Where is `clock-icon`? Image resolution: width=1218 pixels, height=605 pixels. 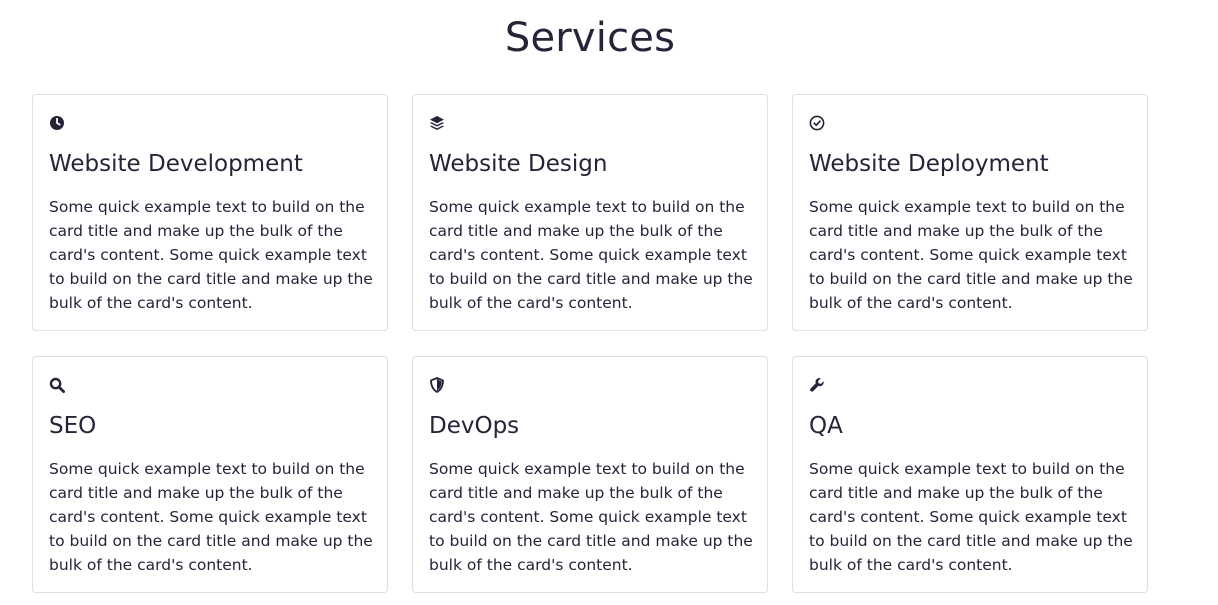 clock-icon is located at coordinates (57, 123).